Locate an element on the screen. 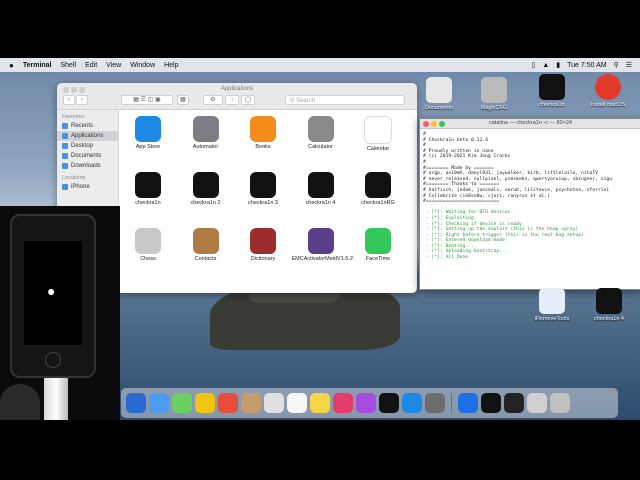  app-item: Chess is located at coordinates (148, 245).